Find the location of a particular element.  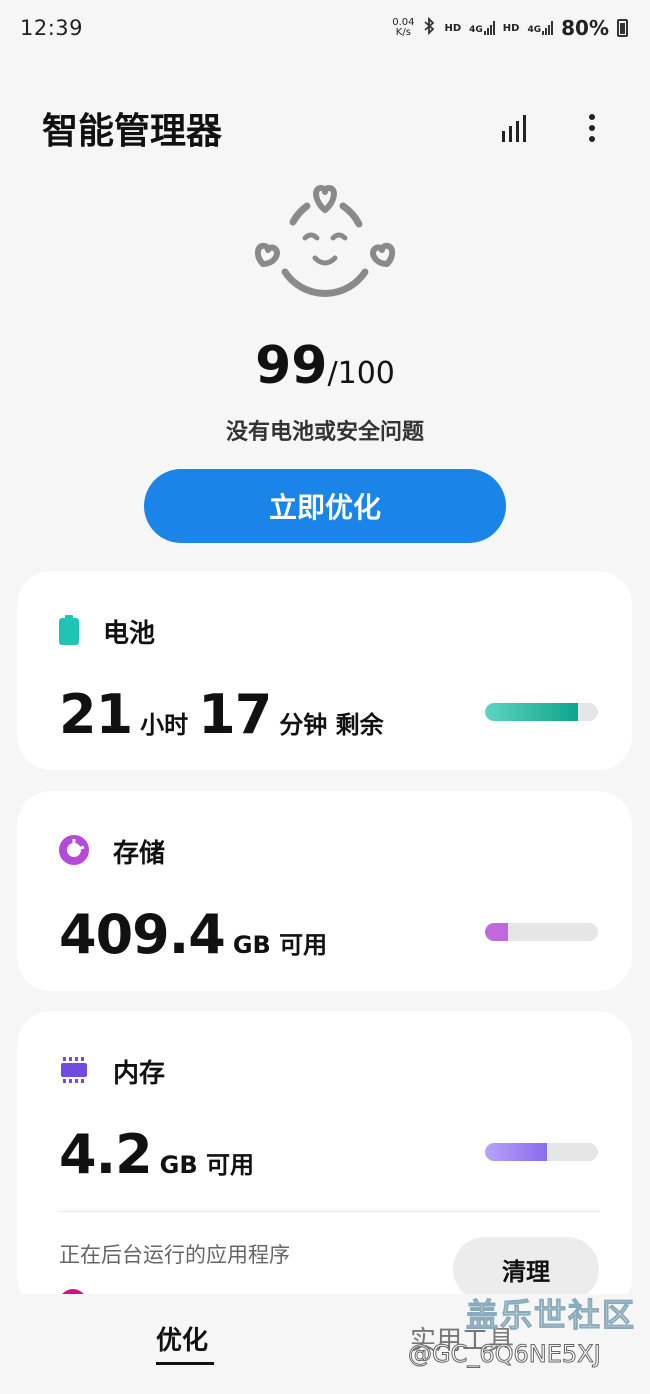

status-time: 12:39 is located at coordinates (52, 28).